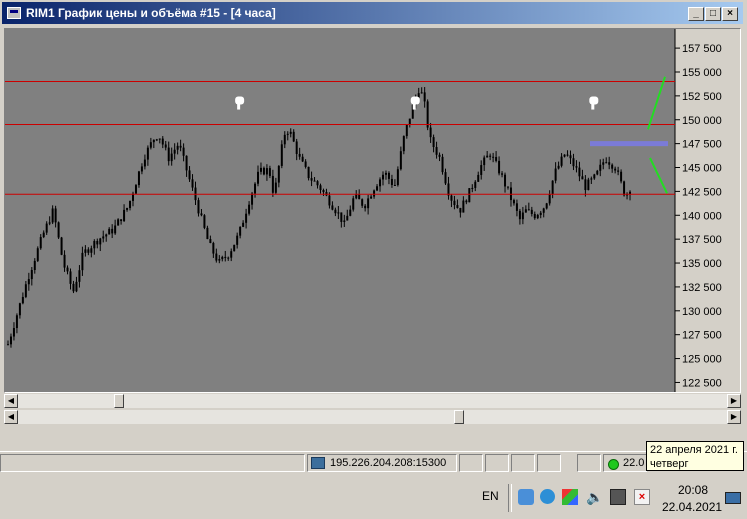  I want to click on tray-cube-icon, so click(570, 497).